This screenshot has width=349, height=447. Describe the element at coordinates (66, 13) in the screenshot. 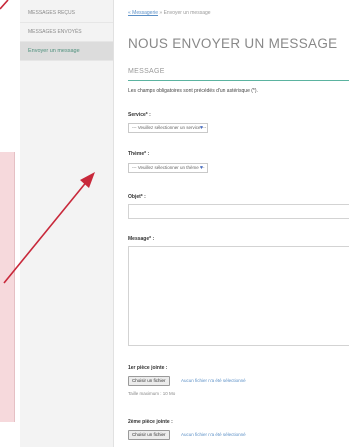

I see `sidebar-item-messages-recus: Messages reçus` at that location.